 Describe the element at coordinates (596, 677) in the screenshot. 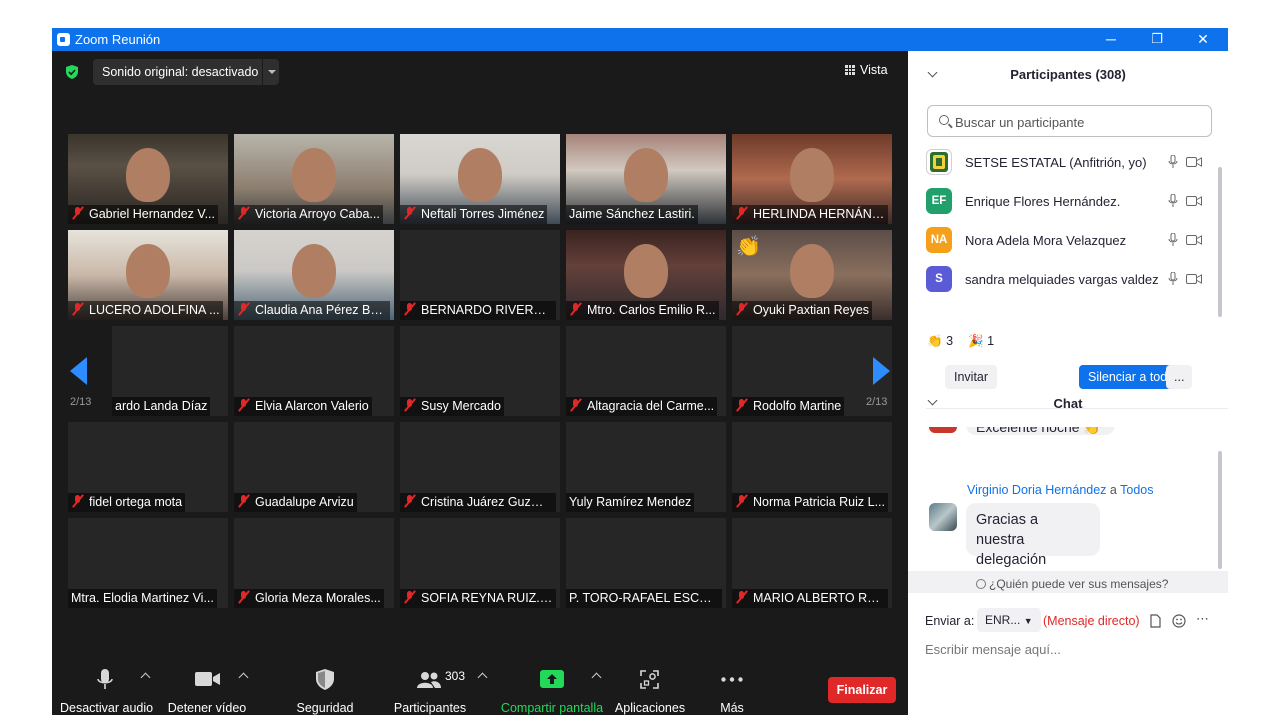

I see `share-options-caret-icon` at that location.